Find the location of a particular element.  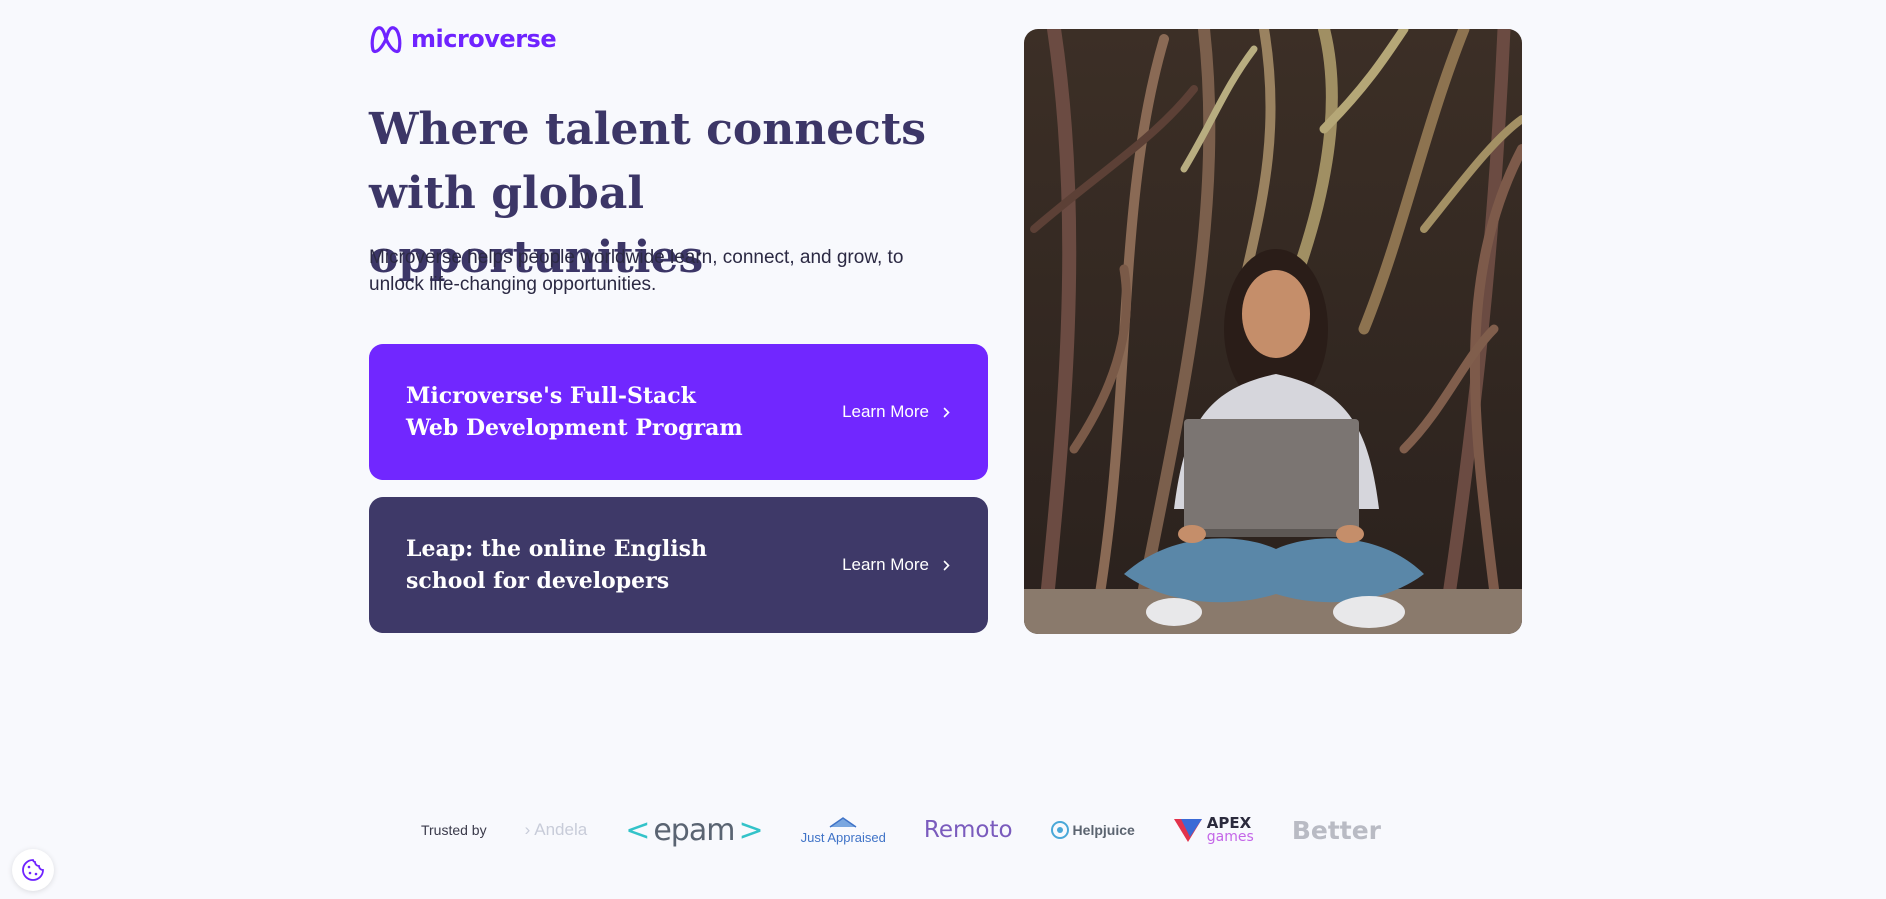

logo-wordmark: microverse is located at coordinates (484, 39).